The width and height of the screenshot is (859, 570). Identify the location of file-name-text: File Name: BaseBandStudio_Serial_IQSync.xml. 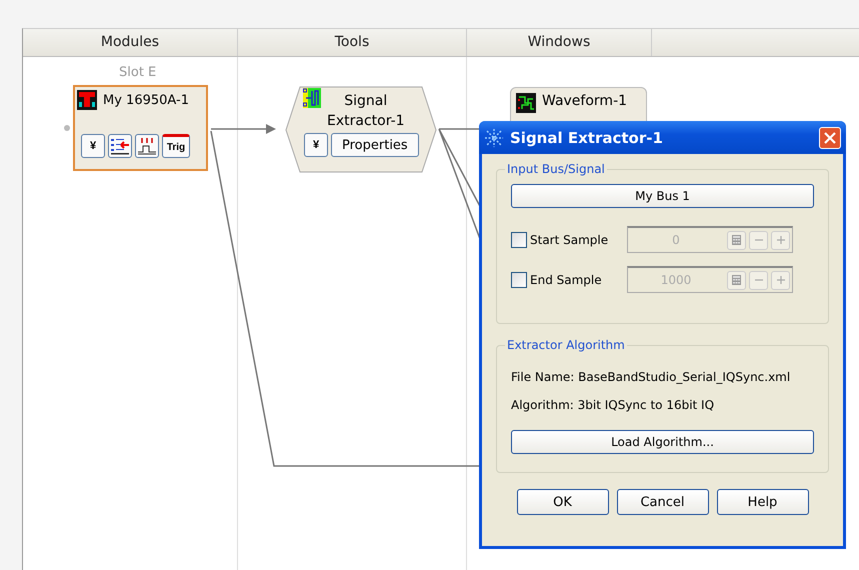
(651, 377).